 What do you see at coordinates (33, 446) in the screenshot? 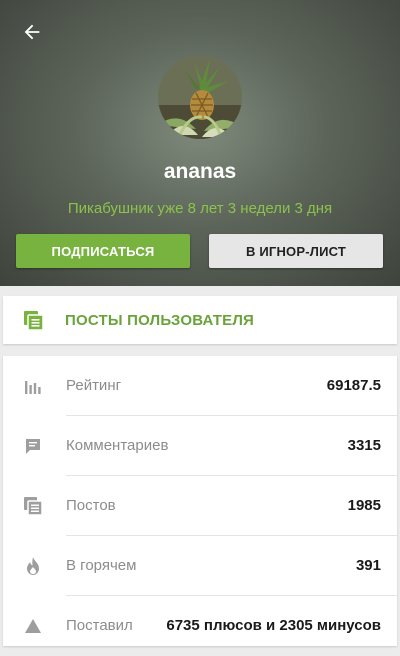
I see `comment-icon` at bounding box center [33, 446].